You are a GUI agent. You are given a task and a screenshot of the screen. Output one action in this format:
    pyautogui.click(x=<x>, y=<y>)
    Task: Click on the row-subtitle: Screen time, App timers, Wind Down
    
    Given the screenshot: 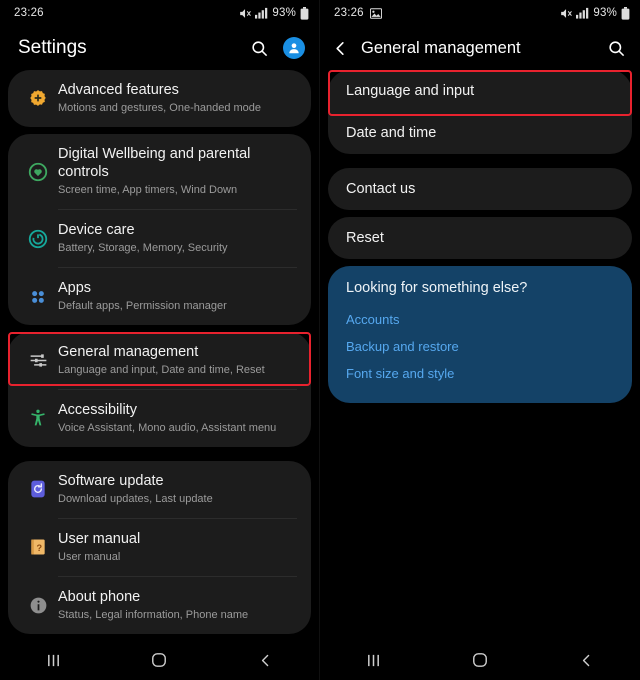 What is the action you would take?
    pyautogui.click(x=148, y=190)
    